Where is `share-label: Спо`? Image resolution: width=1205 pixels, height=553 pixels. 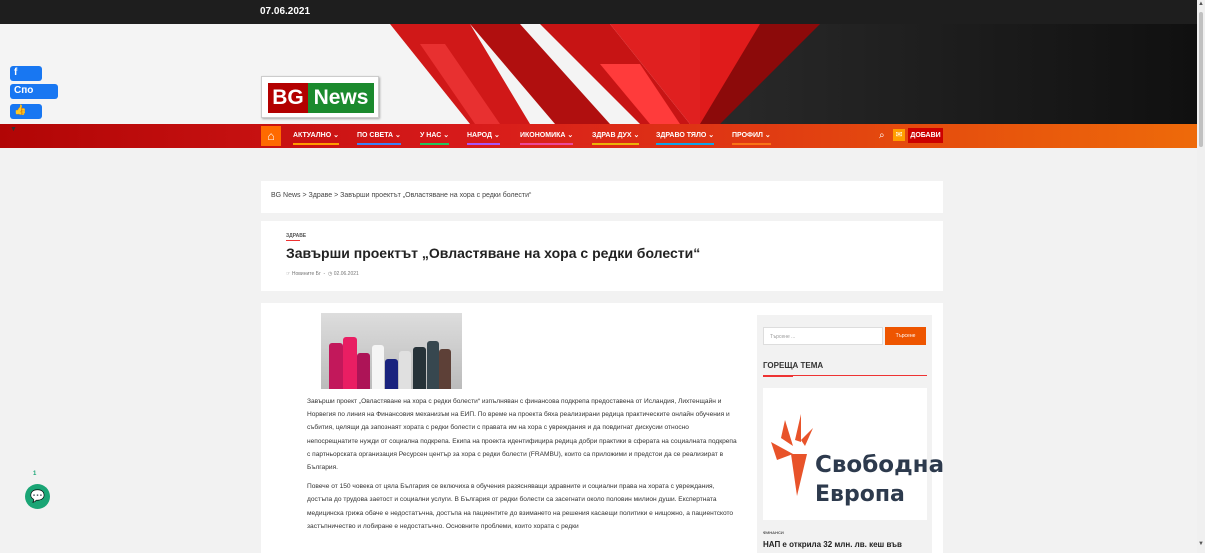
share-label: Спо is located at coordinates (24, 90).